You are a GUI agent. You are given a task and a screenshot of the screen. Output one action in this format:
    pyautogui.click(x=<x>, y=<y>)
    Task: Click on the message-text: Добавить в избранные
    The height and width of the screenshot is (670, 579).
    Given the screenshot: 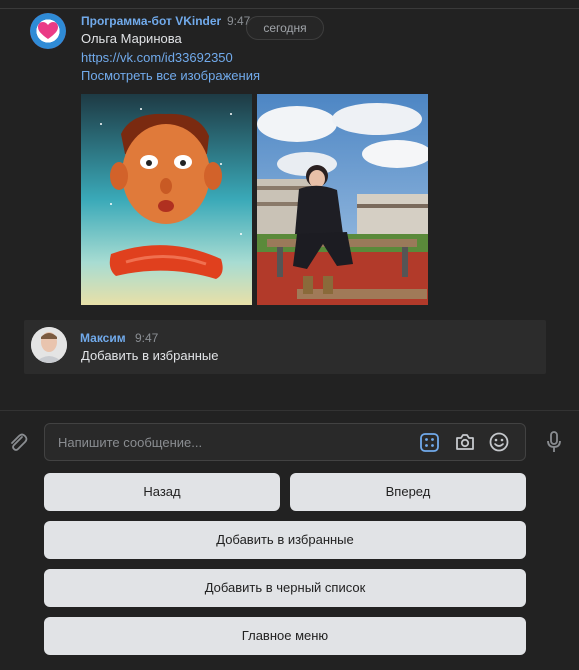 What is the action you would take?
    pyautogui.click(x=150, y=355)
    